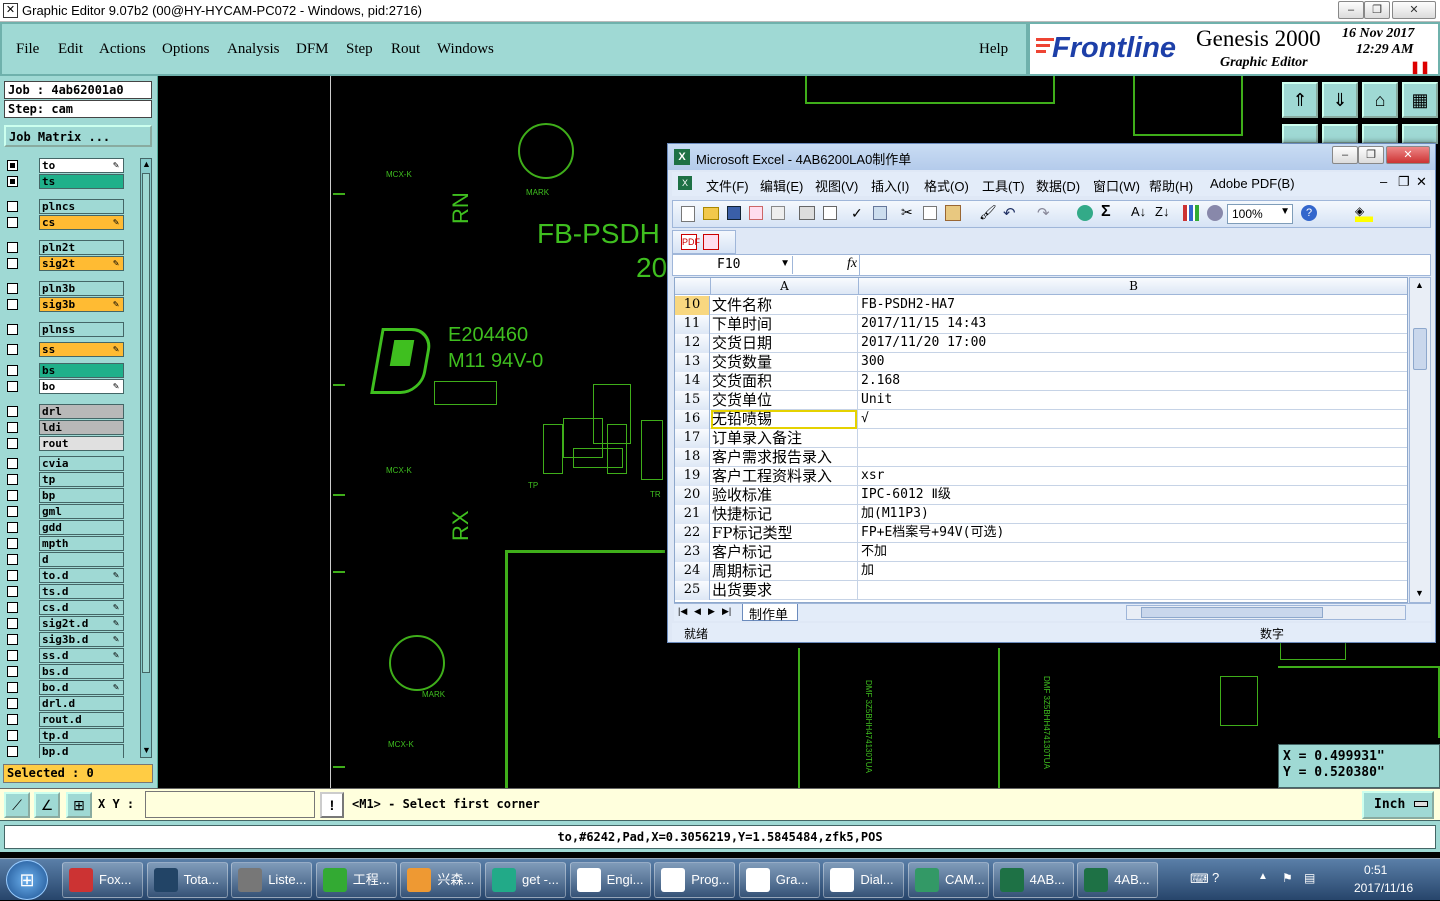 This screenshot has height=901, width=1440. I want to click on redo-icon: ↷, so click(1043, 213).